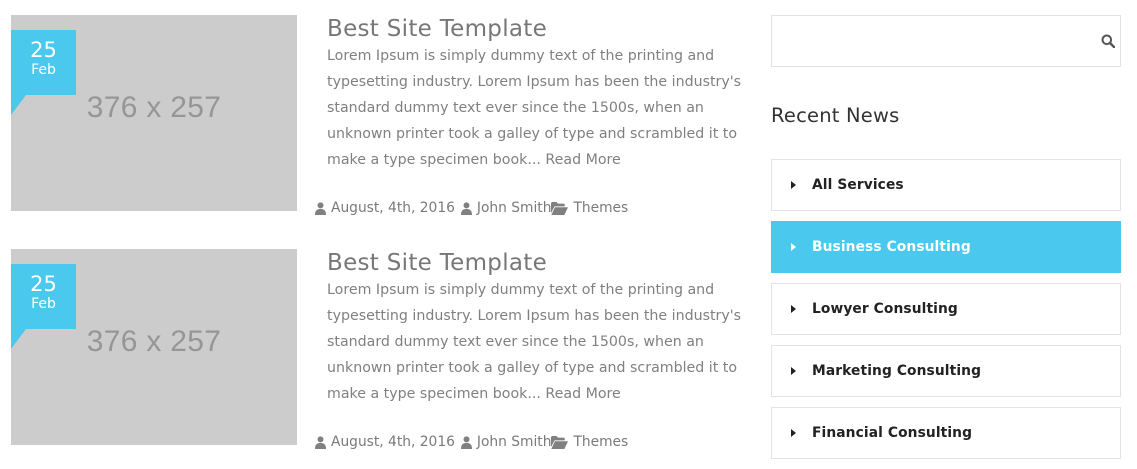  Describe the element at coordinates (885, 309) in the screenshot. I see `category-label: Lowyer Consulting` at that location.